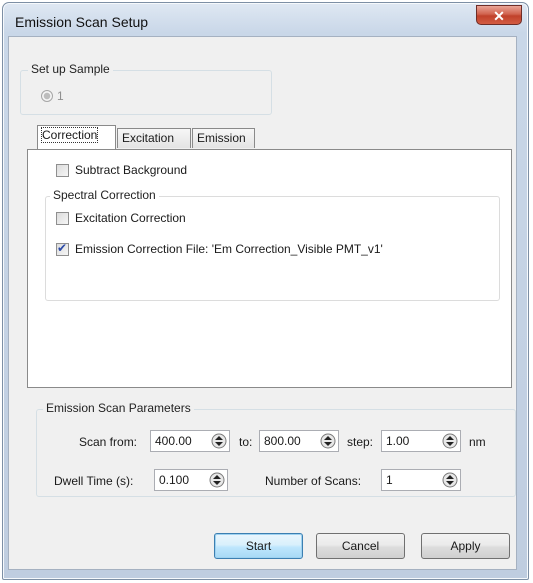  I want to click on tab-emission: Emission, so click(223, 138).